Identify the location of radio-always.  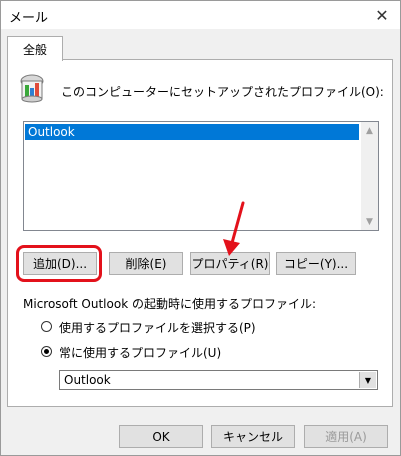
(46, 351).